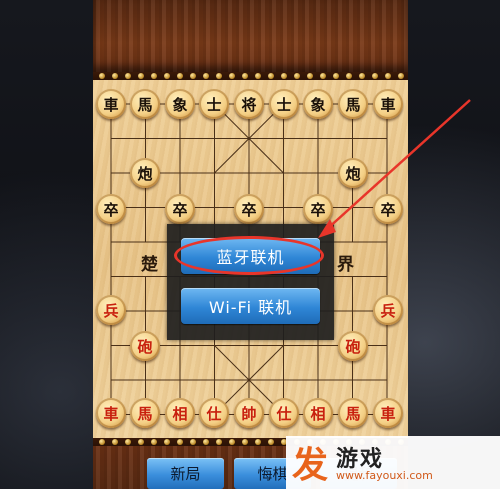 The height and width of the screenshot is (489, 500). What do you see at coordinates (249, 104) in the screenshot?
I see `piece-black-general: 将` at bounding box center [249, 104].